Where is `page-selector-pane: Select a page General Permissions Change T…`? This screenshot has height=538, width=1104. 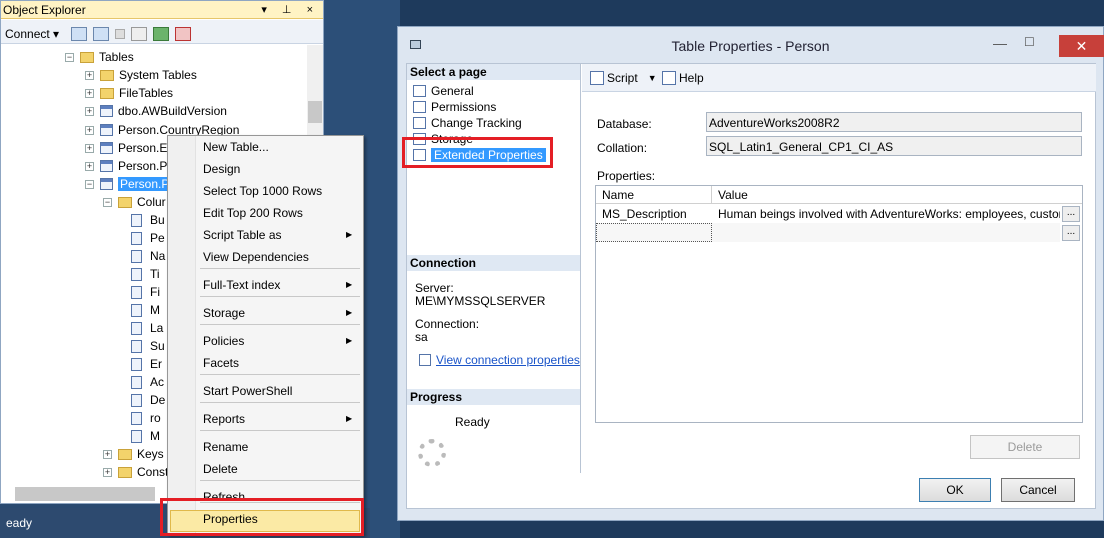 page-selector-pane: Select a page General Permissions Change T… is located at coordinates (494, 268).